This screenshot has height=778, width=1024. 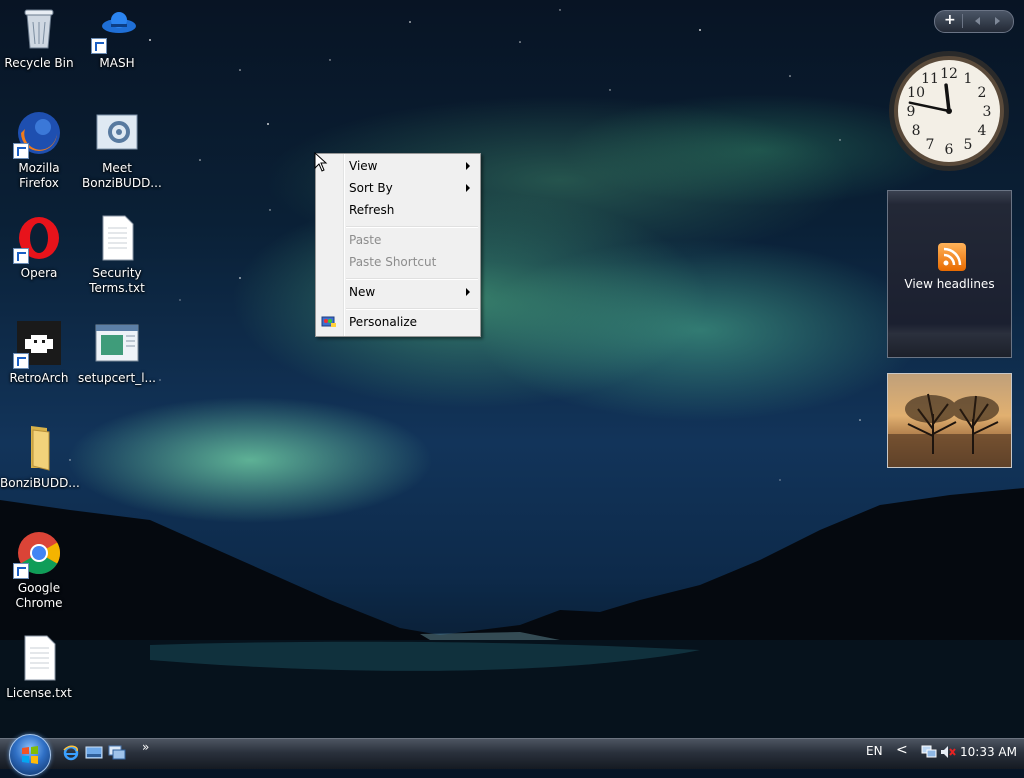 I want to click on desktop-icon-label: Mozilla Firefox, so click(x=39, y=175).